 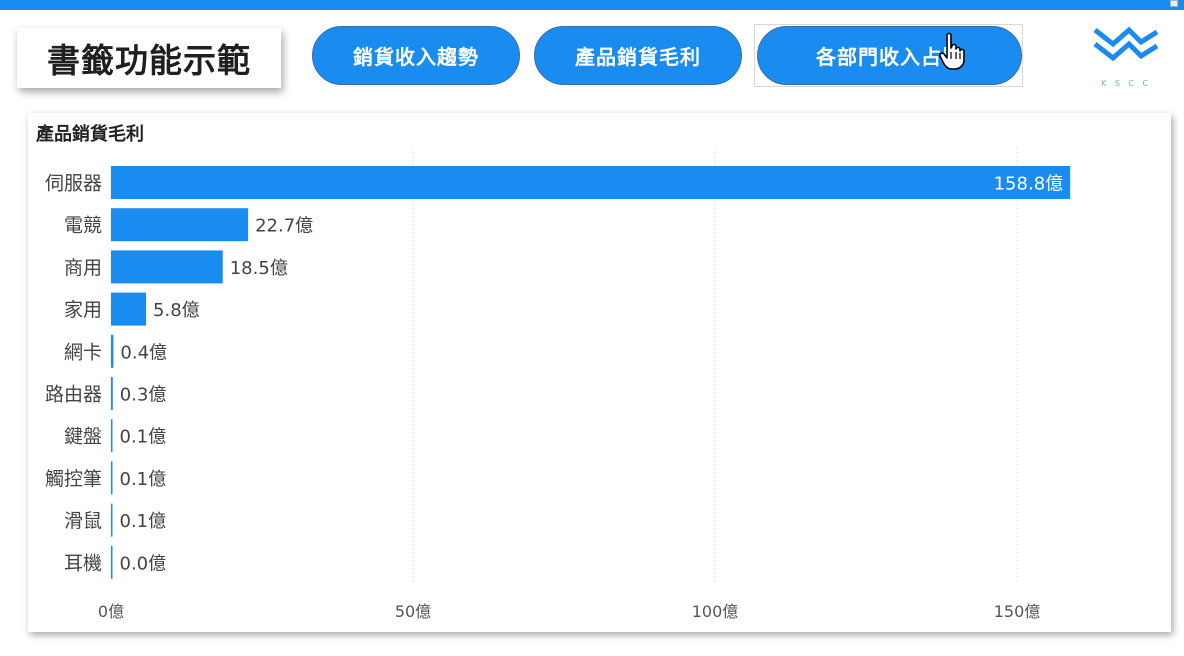 What do you see at coordinates (83, 310) in the screenshot?
I see `category-label: 家用` at bounding box center [83, 310].